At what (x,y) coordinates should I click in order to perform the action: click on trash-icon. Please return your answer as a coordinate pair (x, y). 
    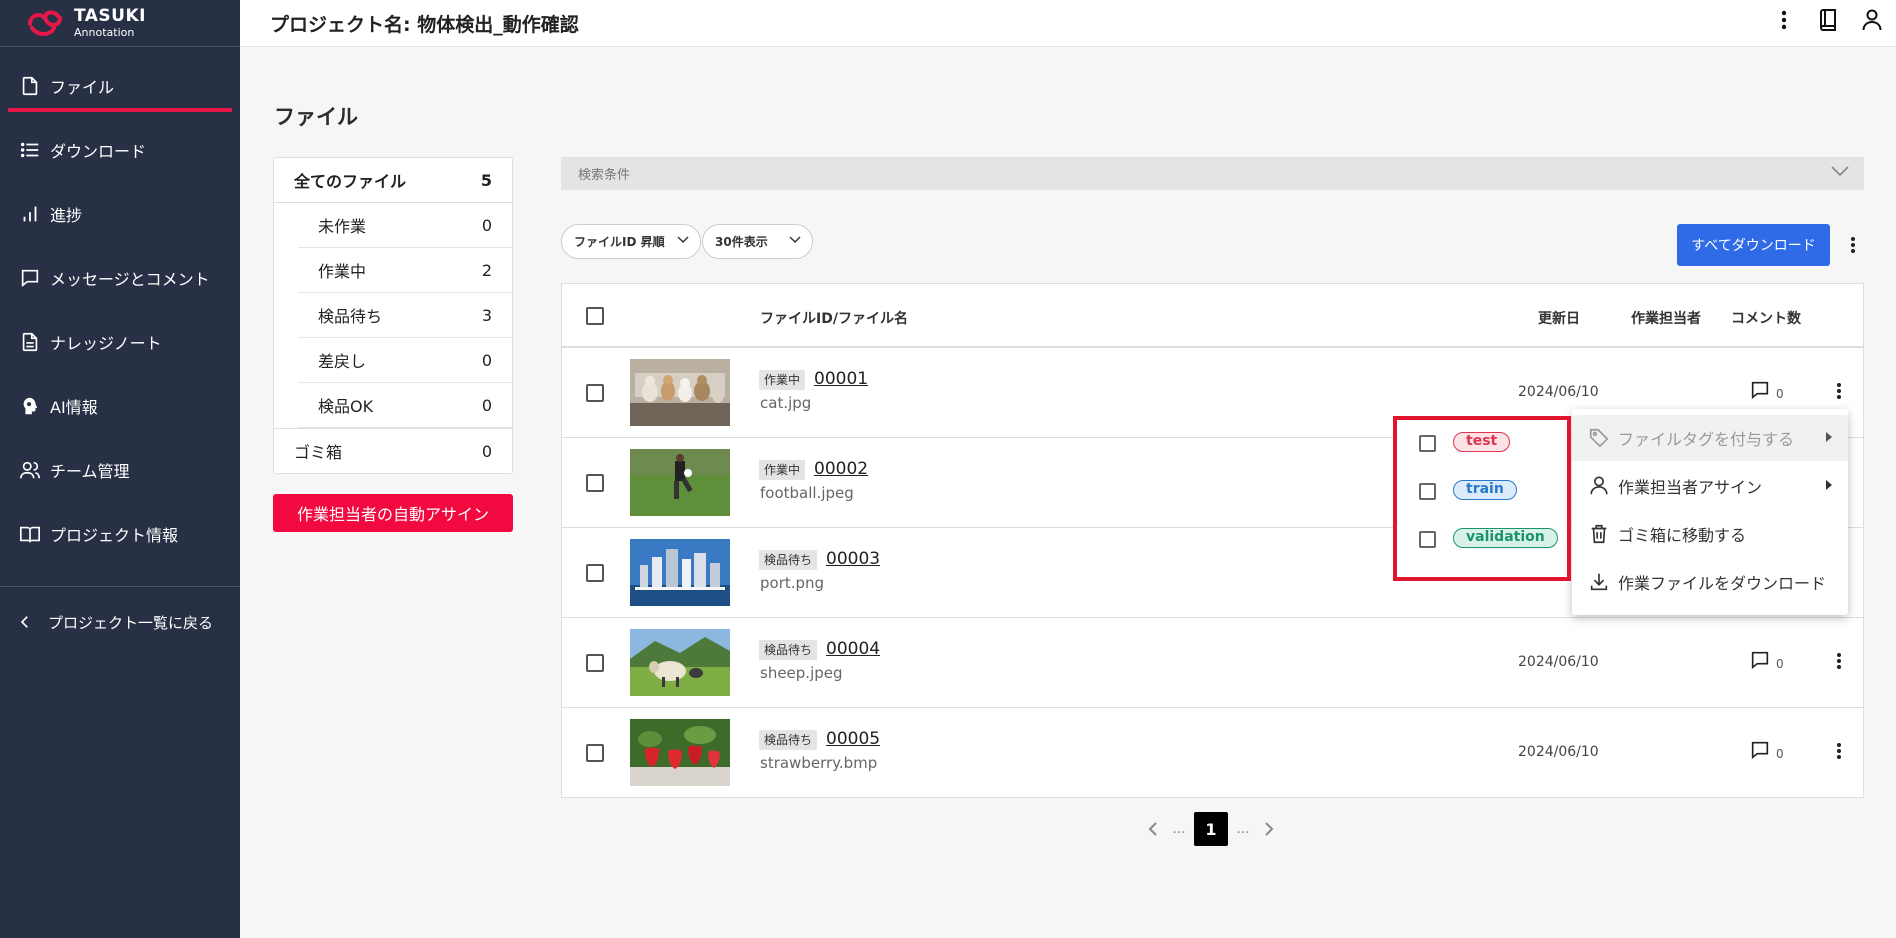
    Looking at the image, I should click on (1599, 534).